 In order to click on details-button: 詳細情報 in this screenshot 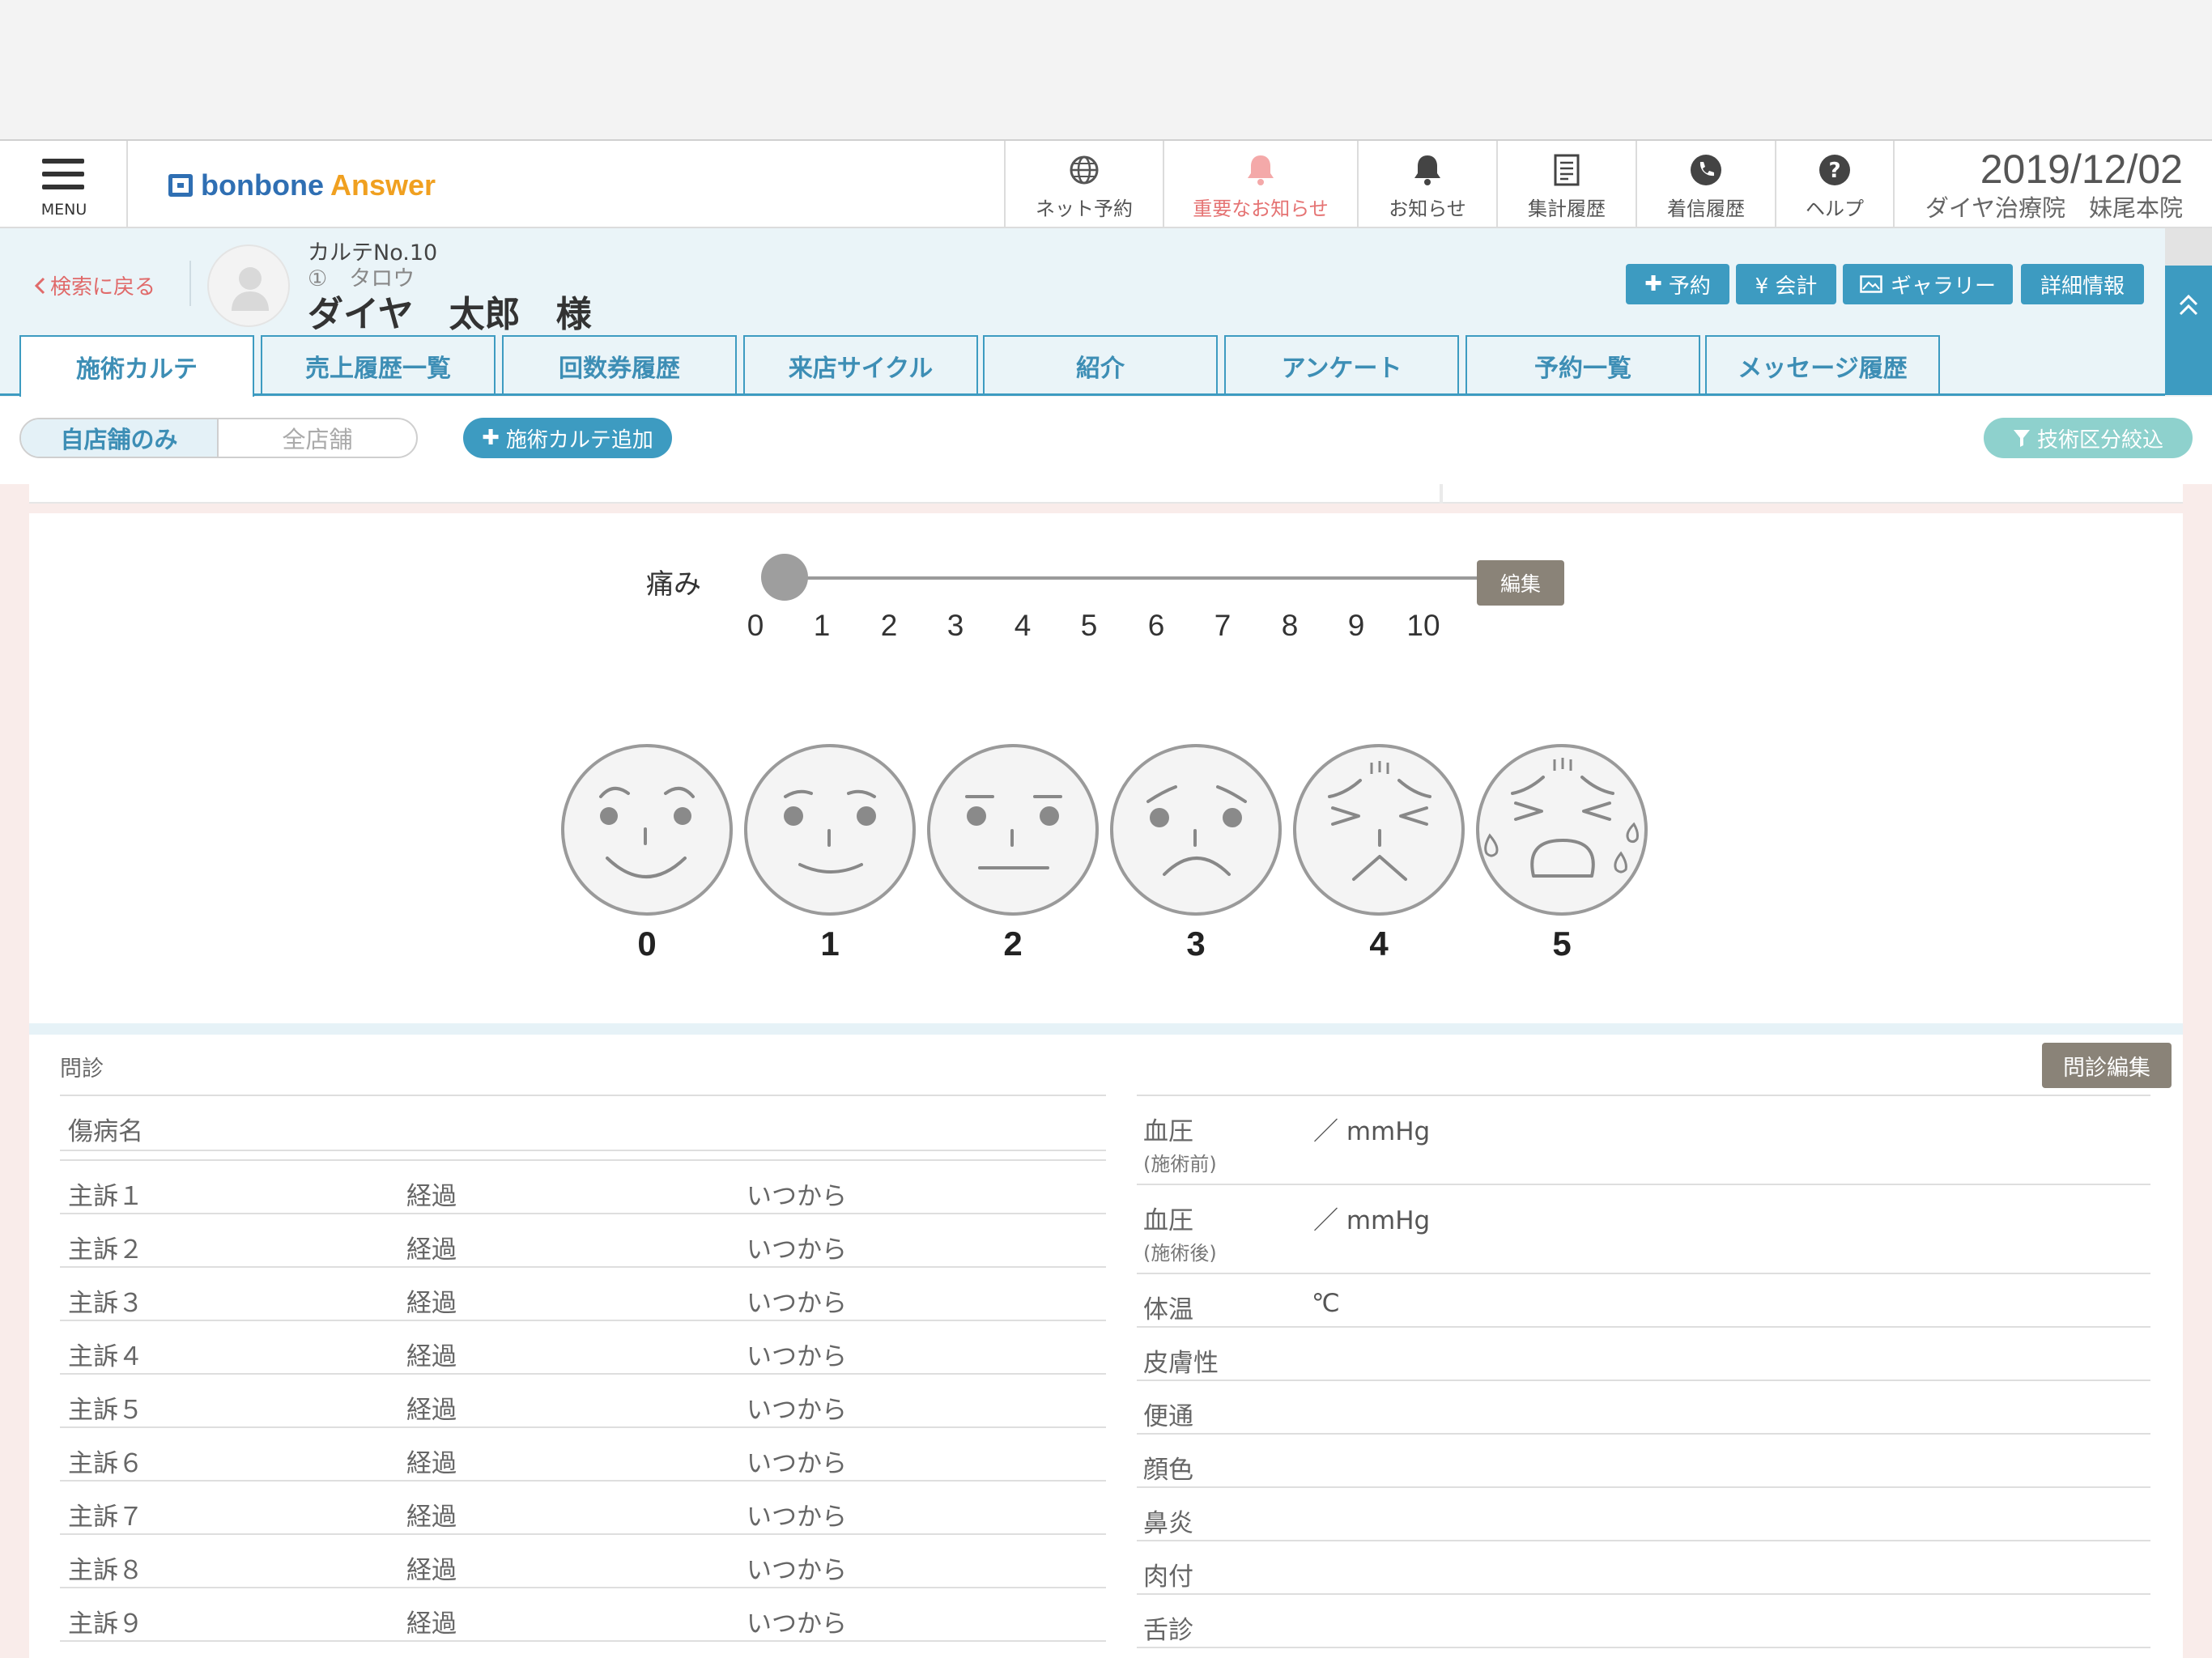, I will do `click(2082, 284)`.